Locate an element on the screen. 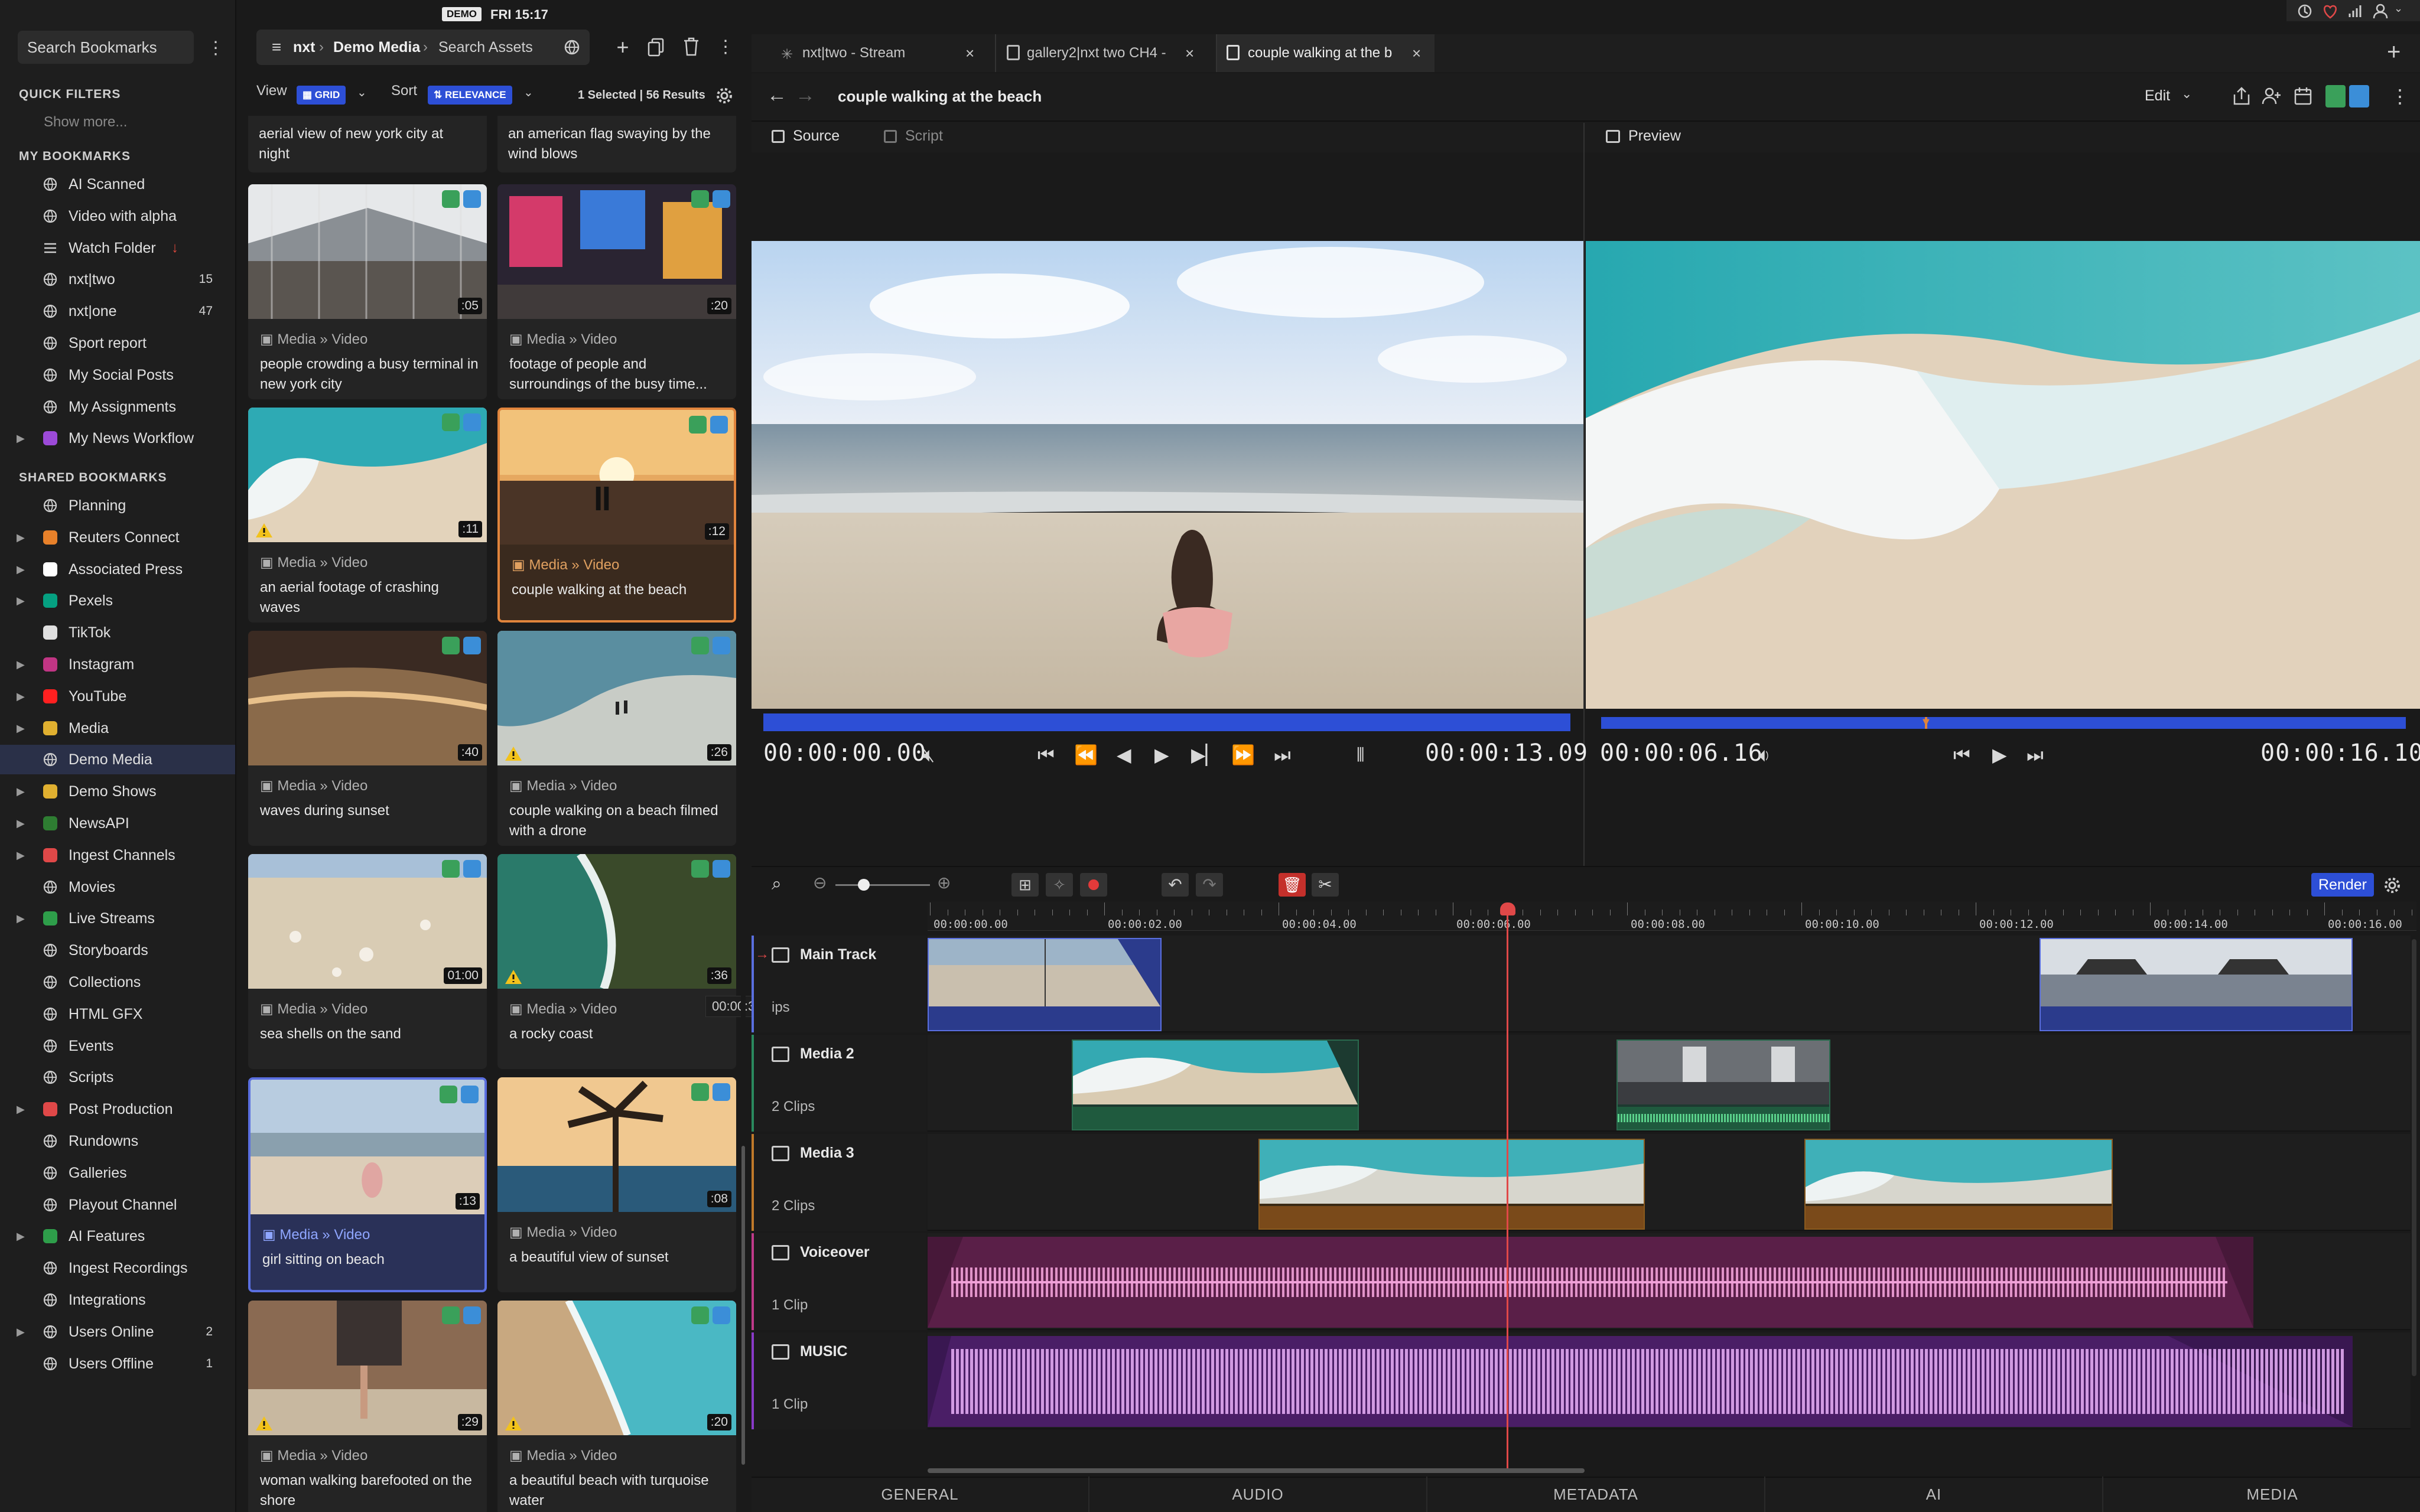 This screenshot has width=2420, height=1512. sidebar-item-ingest-channels: ▶ Ingest Channels is located at coordinates (117, 855).